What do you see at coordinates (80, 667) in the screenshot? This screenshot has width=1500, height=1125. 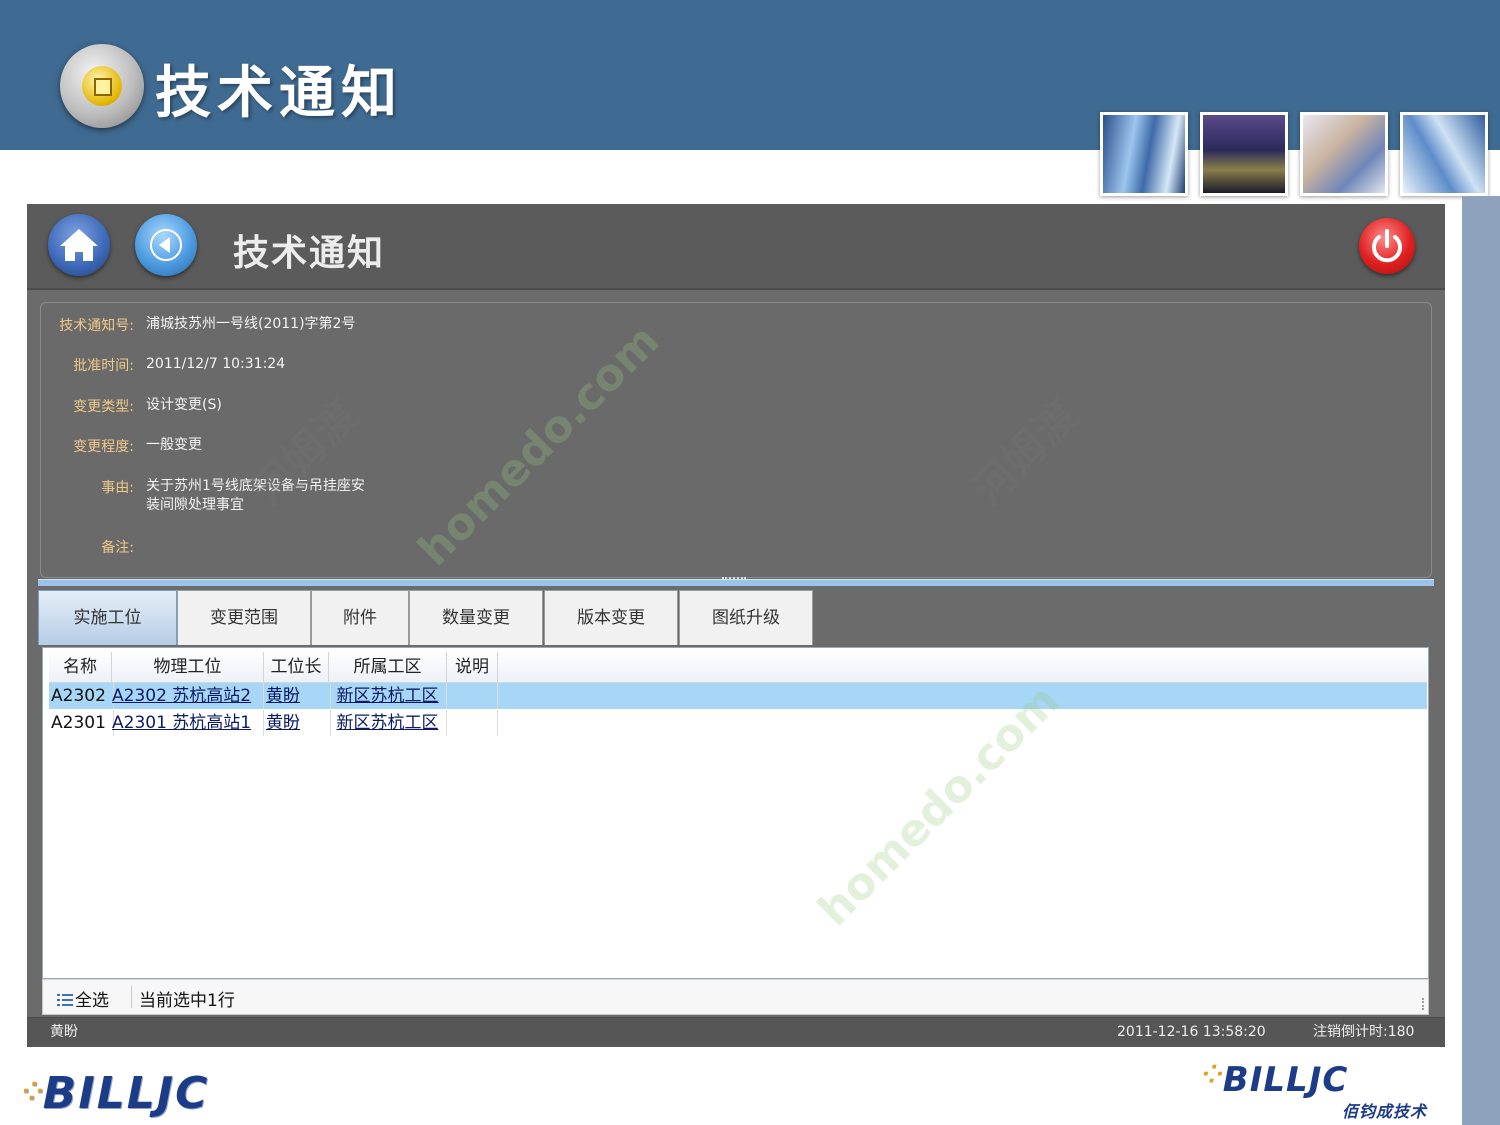 I see `column-header-name: 名称` at bounding box center [80, 667].